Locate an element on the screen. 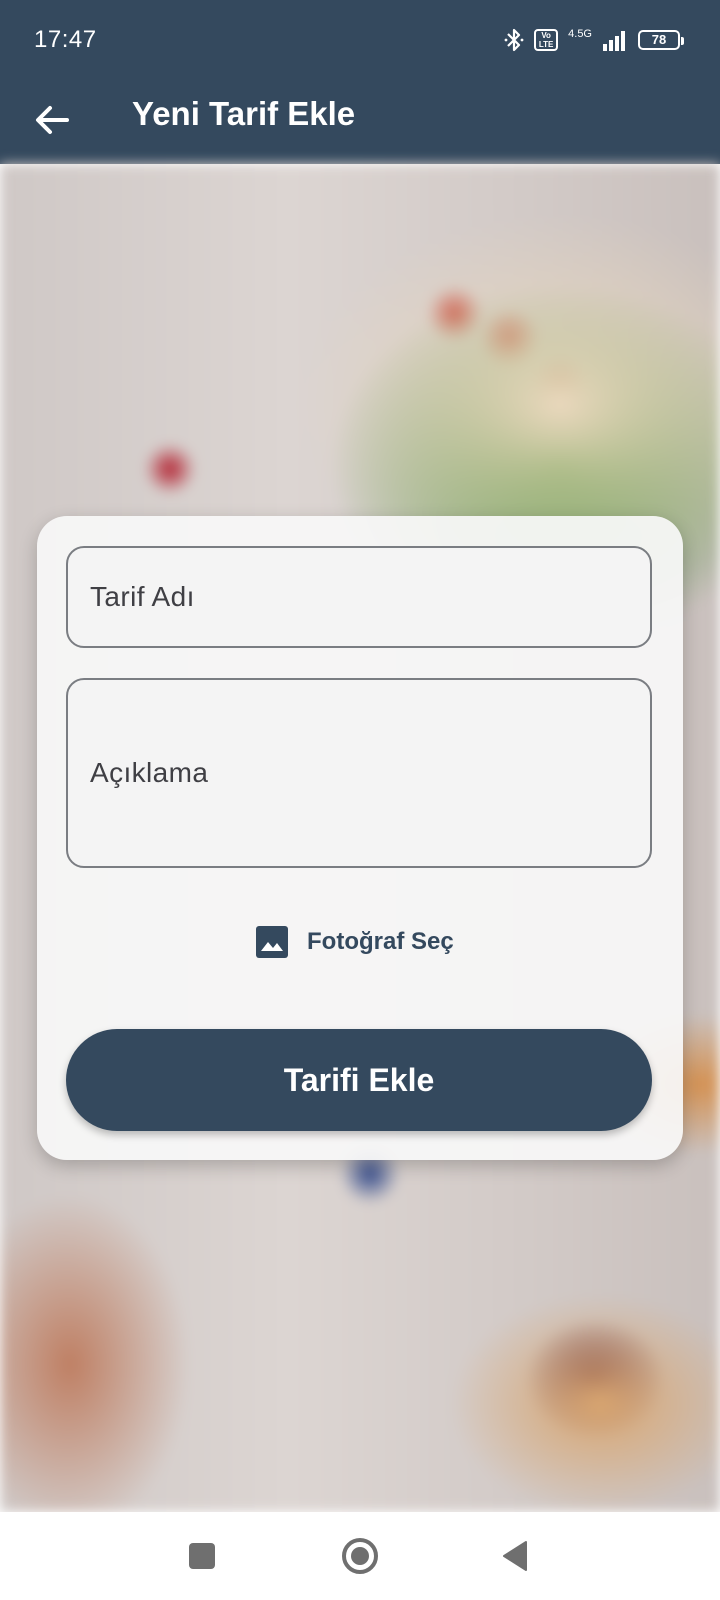 This screenshot has height=1600, width=720. description-field: Açıklama is located at coordinates (359, 773).